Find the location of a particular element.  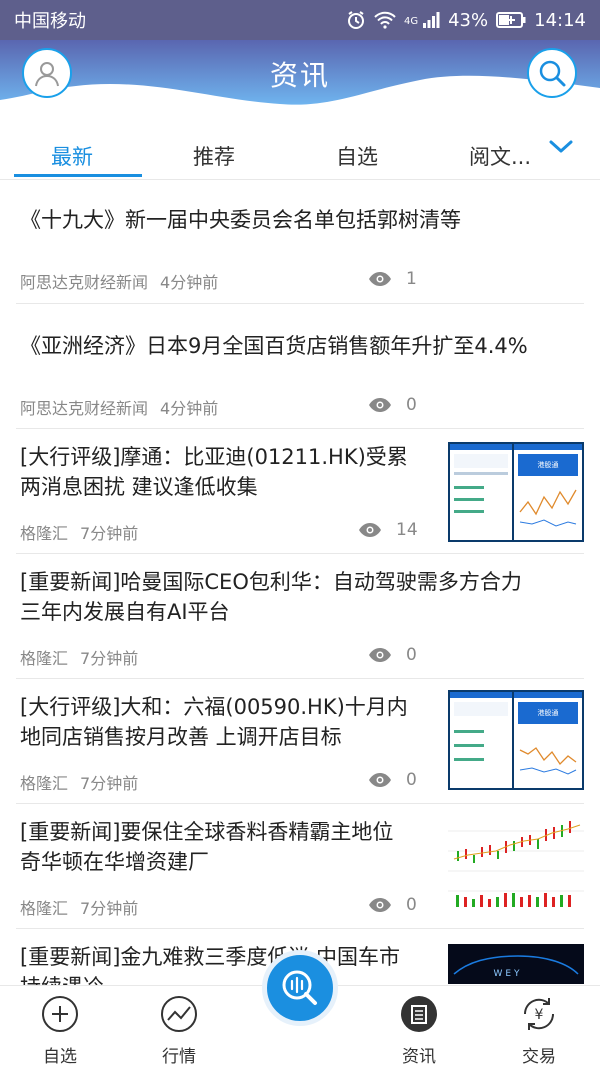

nav-trade: ¥ 交易 is located at coordinates (539, 1030).